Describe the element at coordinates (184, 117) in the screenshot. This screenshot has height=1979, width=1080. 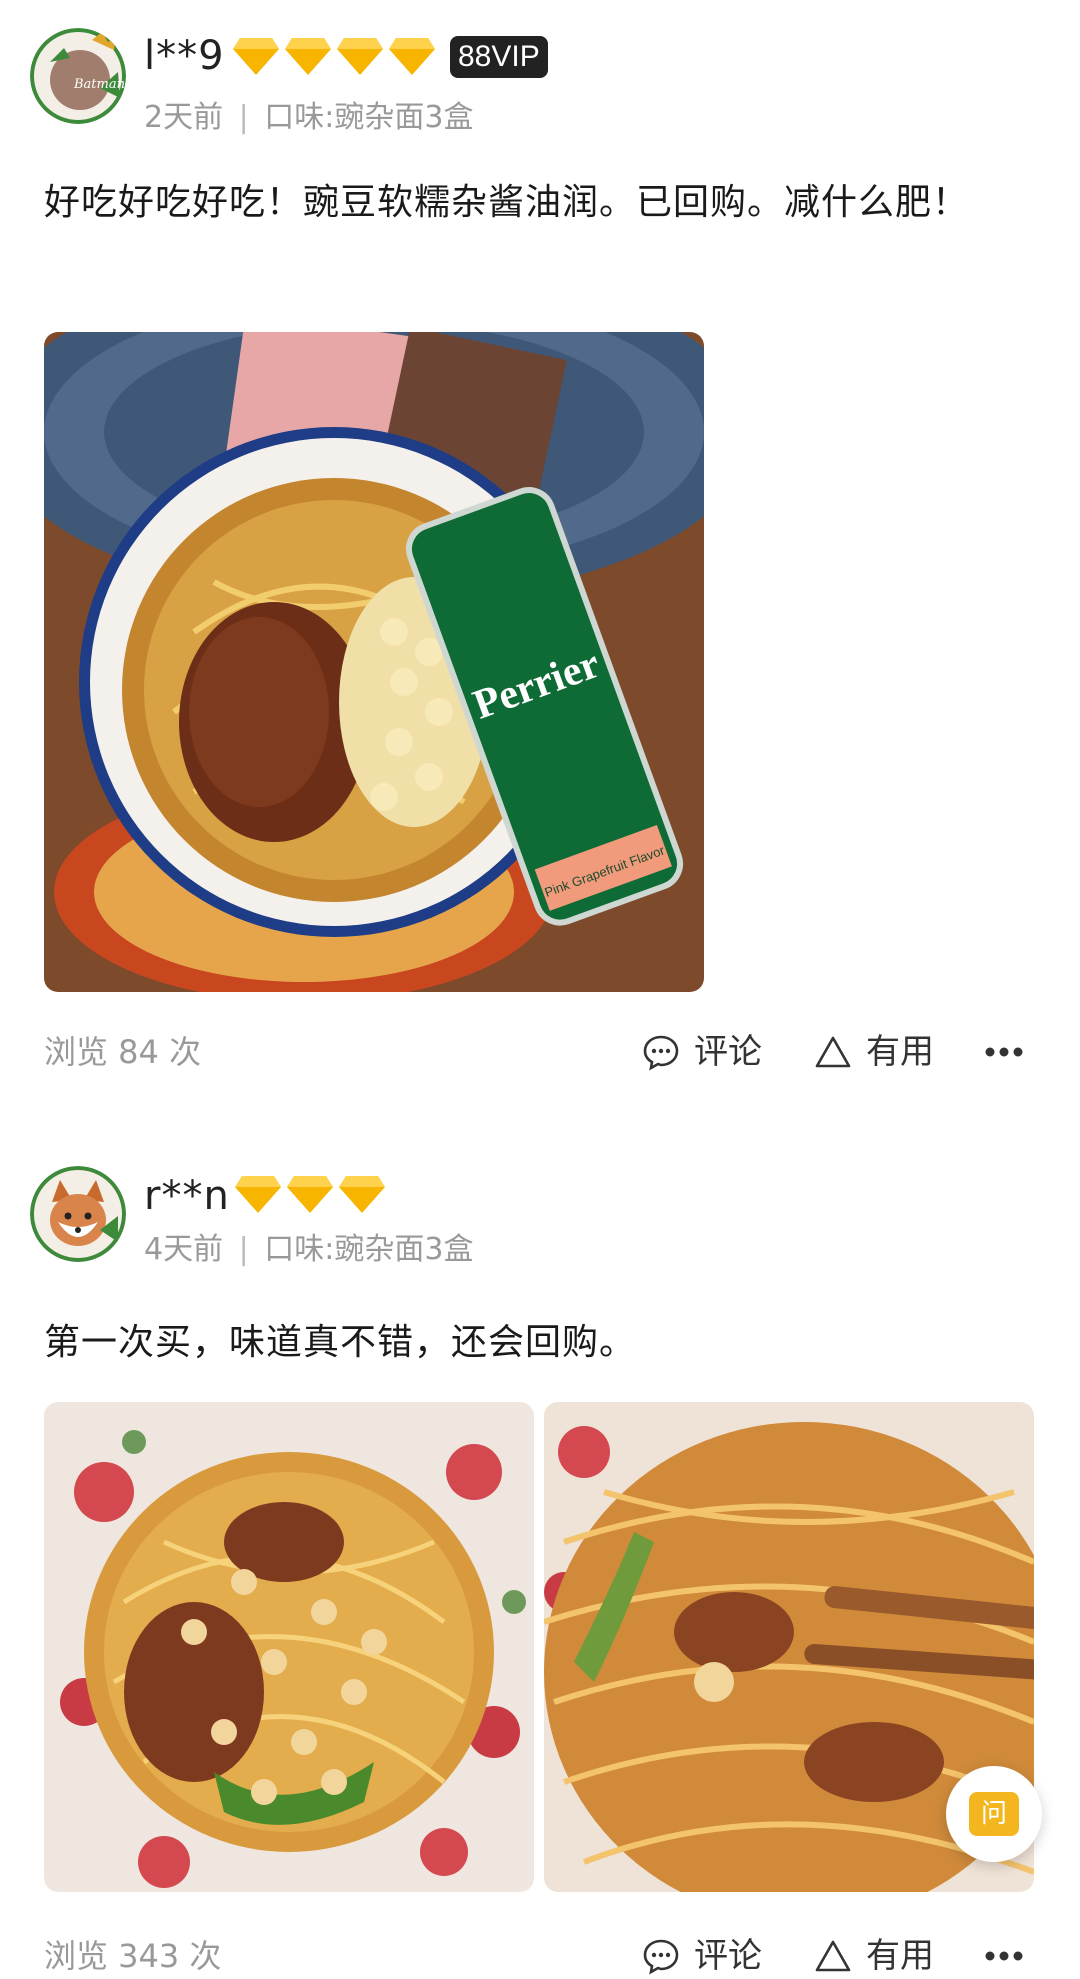
I see `review-time: 2天前` at that location.